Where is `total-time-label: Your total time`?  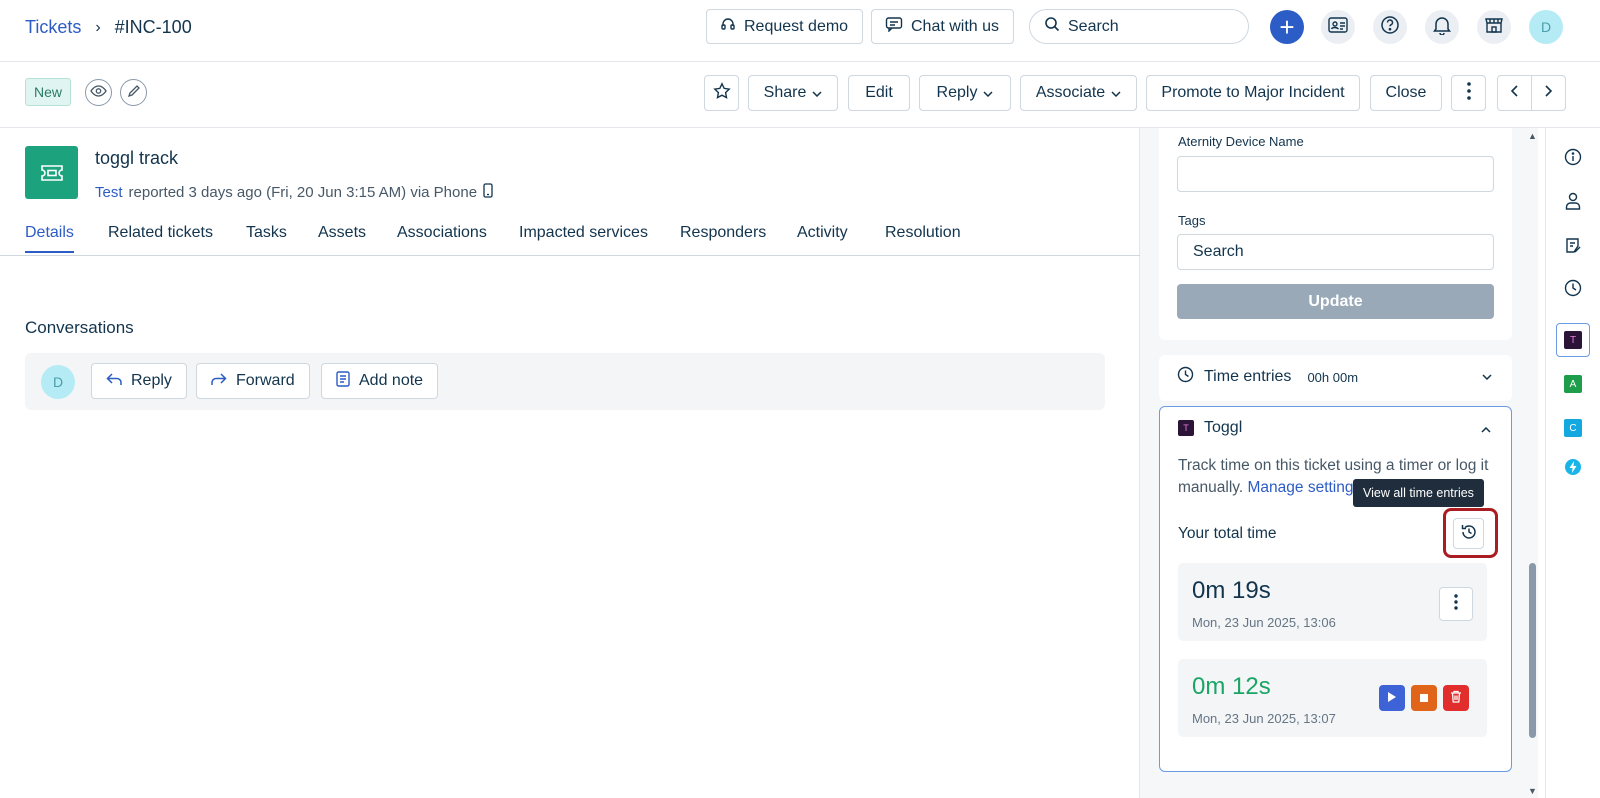 total-time-label: Your total time is located at coordinates (1227, 533).